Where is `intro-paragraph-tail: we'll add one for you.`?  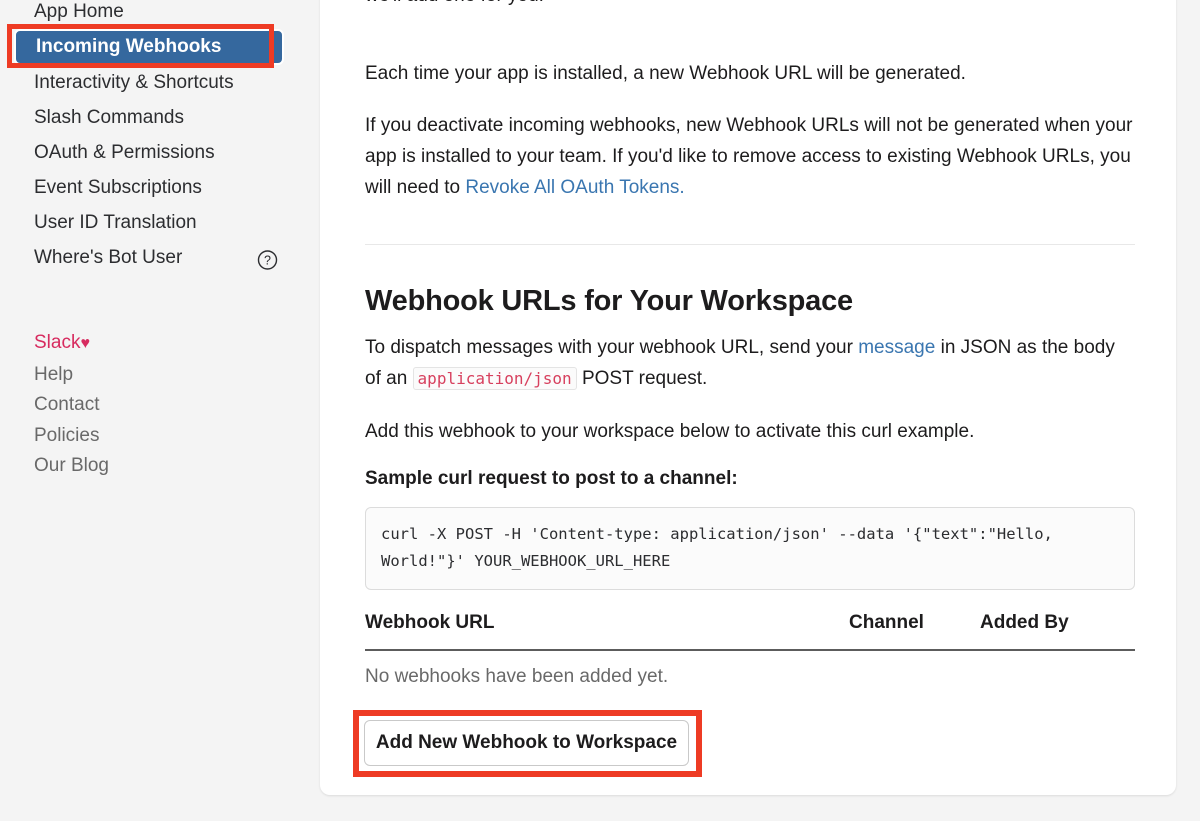 intro-paragraph-tail: we'll add one for you. is located at coordinates (750, 5).